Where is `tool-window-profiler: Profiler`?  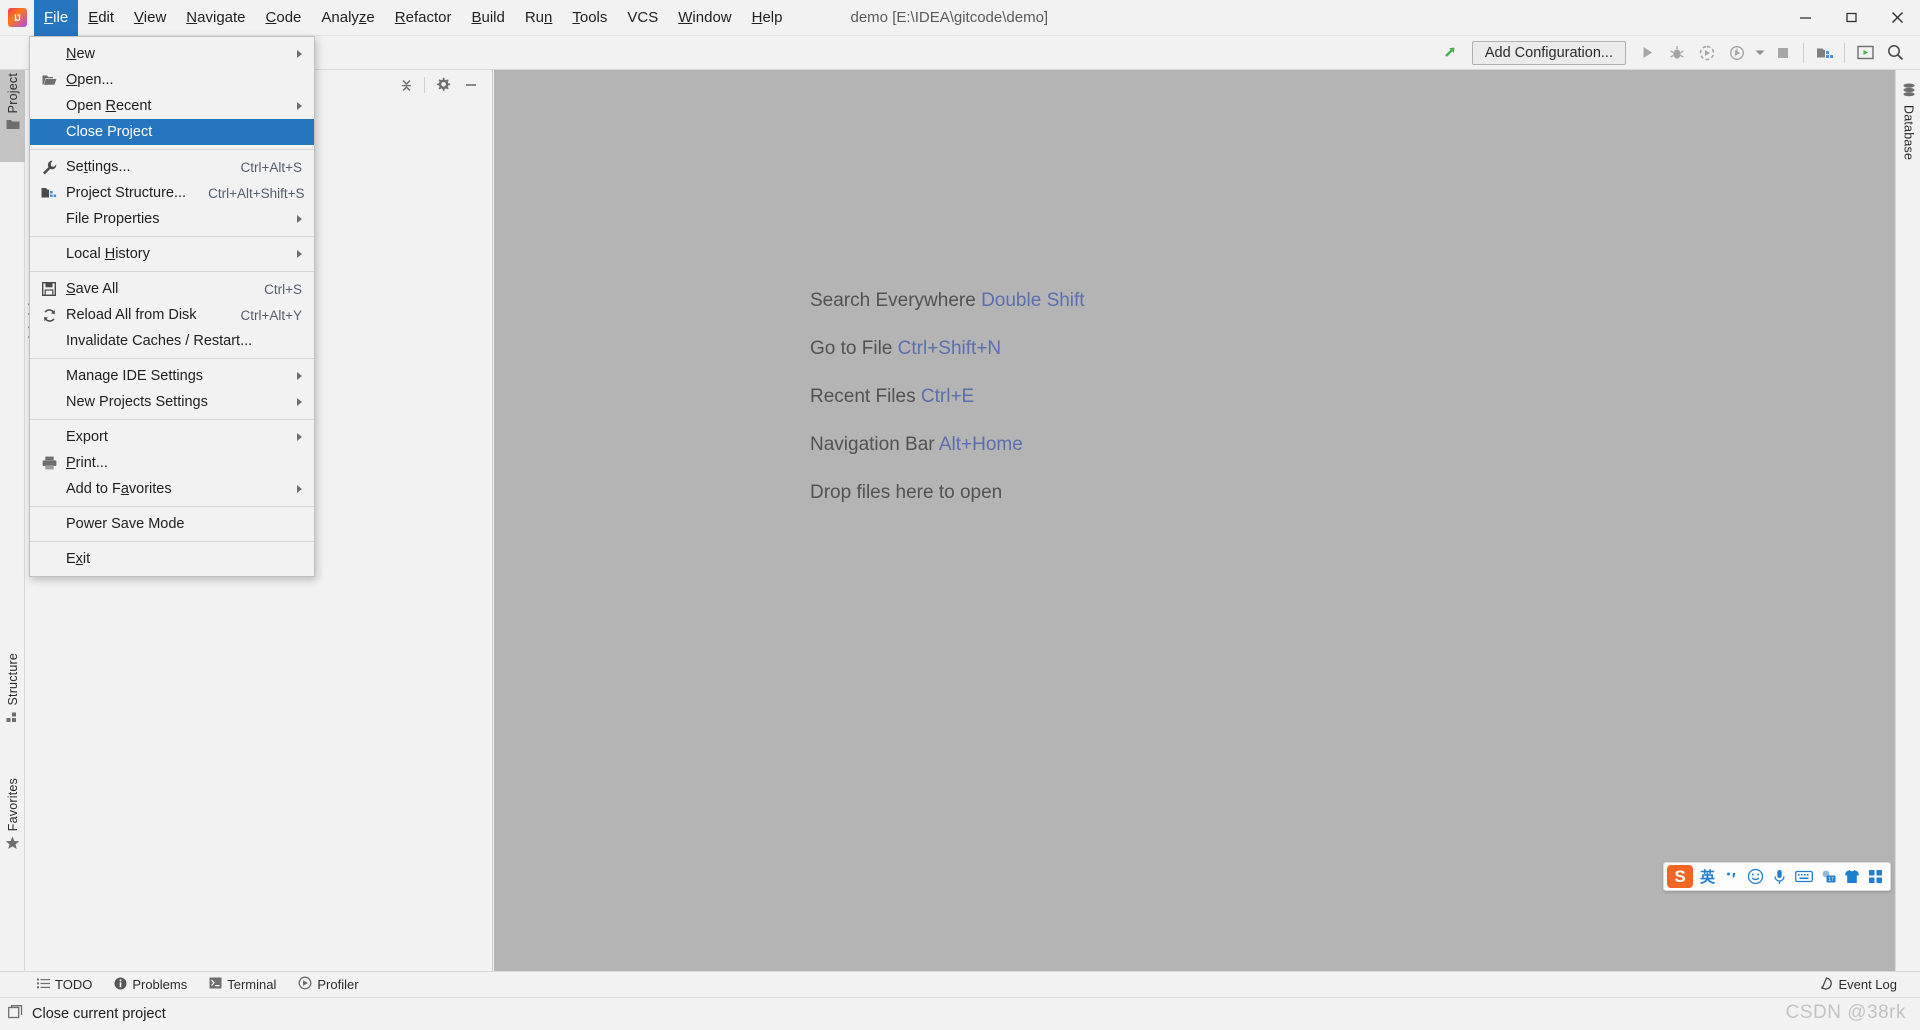 tool-window-profiler: Profiler is located at coordinates (328, 985).